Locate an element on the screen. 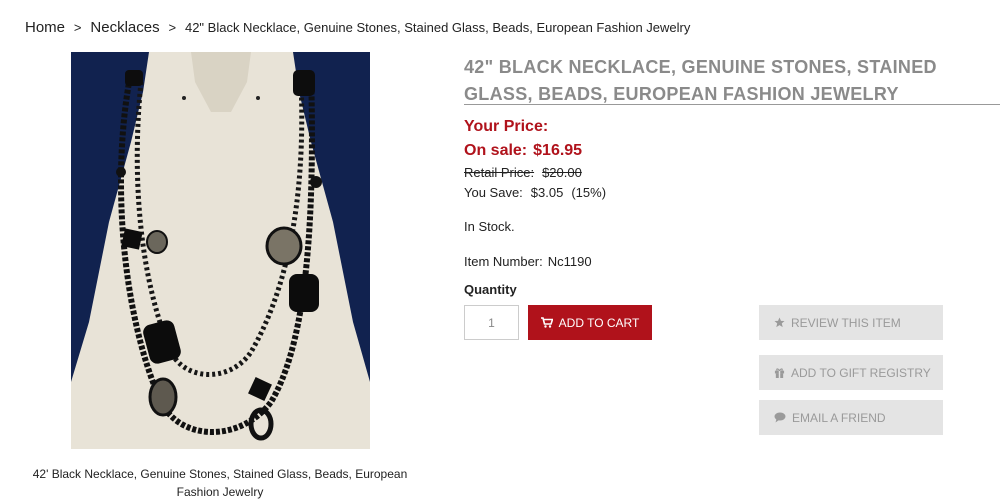 This screenshot has width=1000, height=503. review-item-button: REVIEW THIS ITEM is located at coordinates (851, 322).